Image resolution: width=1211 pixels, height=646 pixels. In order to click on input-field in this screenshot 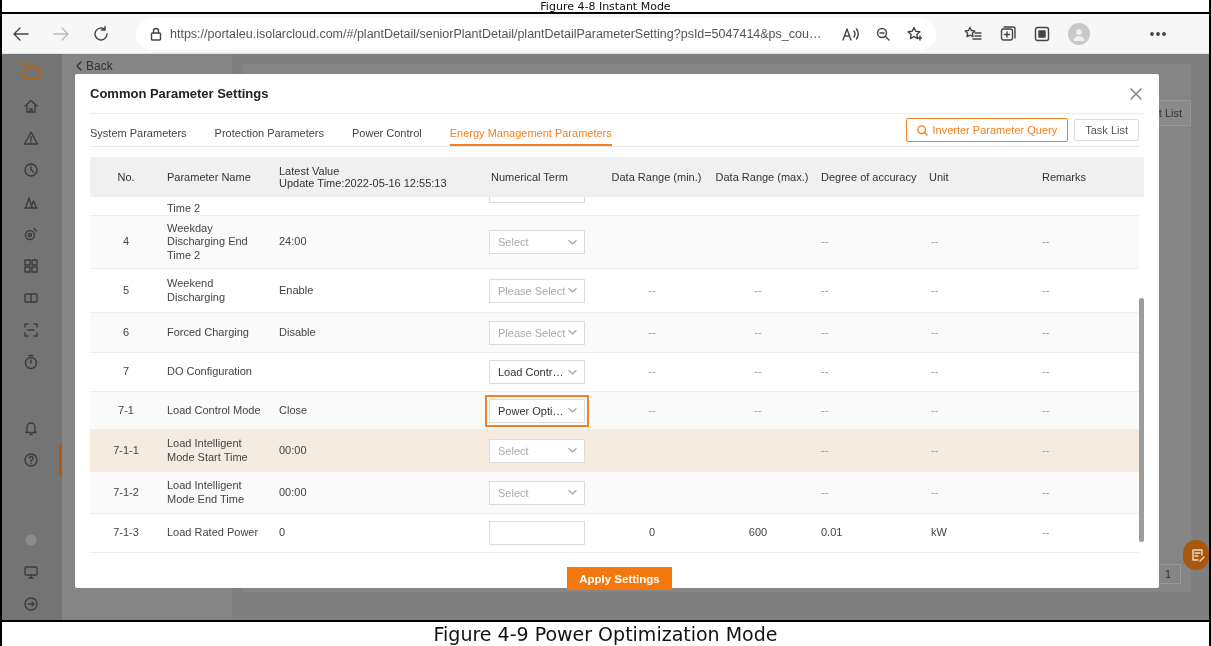, I will do `click(537, 533)`.